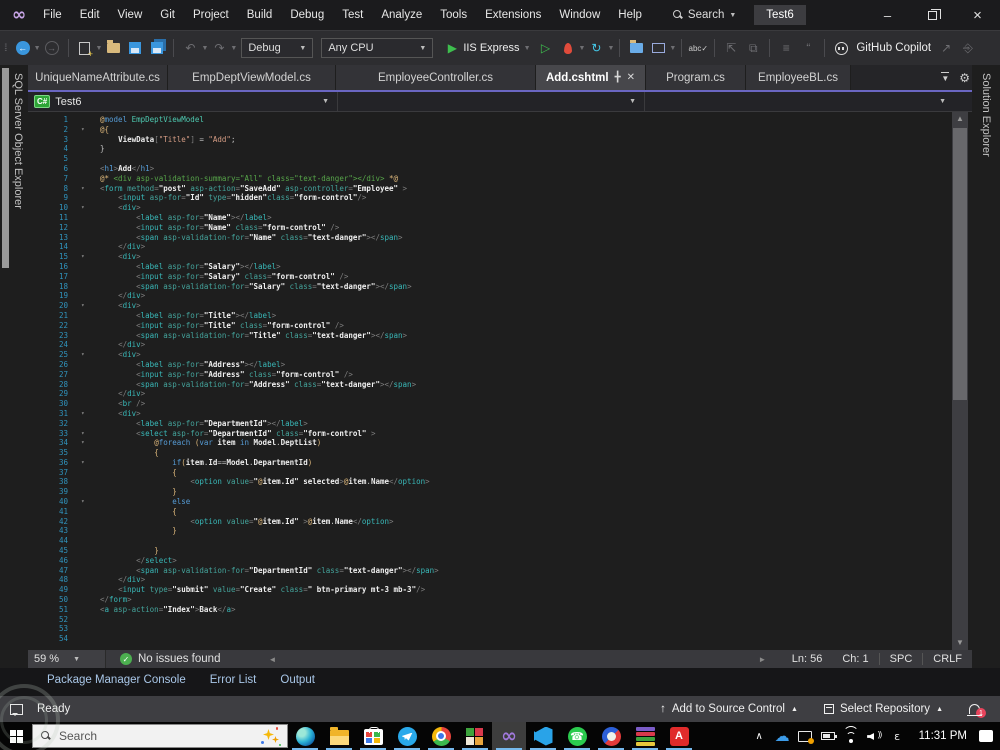 This screenshot has height=750, width=1000. Describe the element at coordinates (52, 48) in the screenshot. I see `navigate-forward-button: →` at that location.